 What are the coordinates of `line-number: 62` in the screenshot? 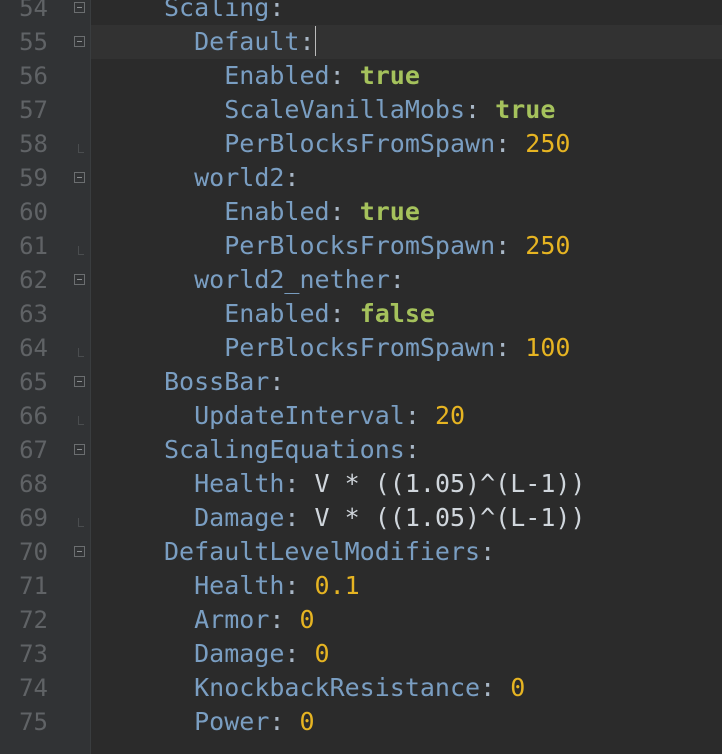 It's located at (33, 280).